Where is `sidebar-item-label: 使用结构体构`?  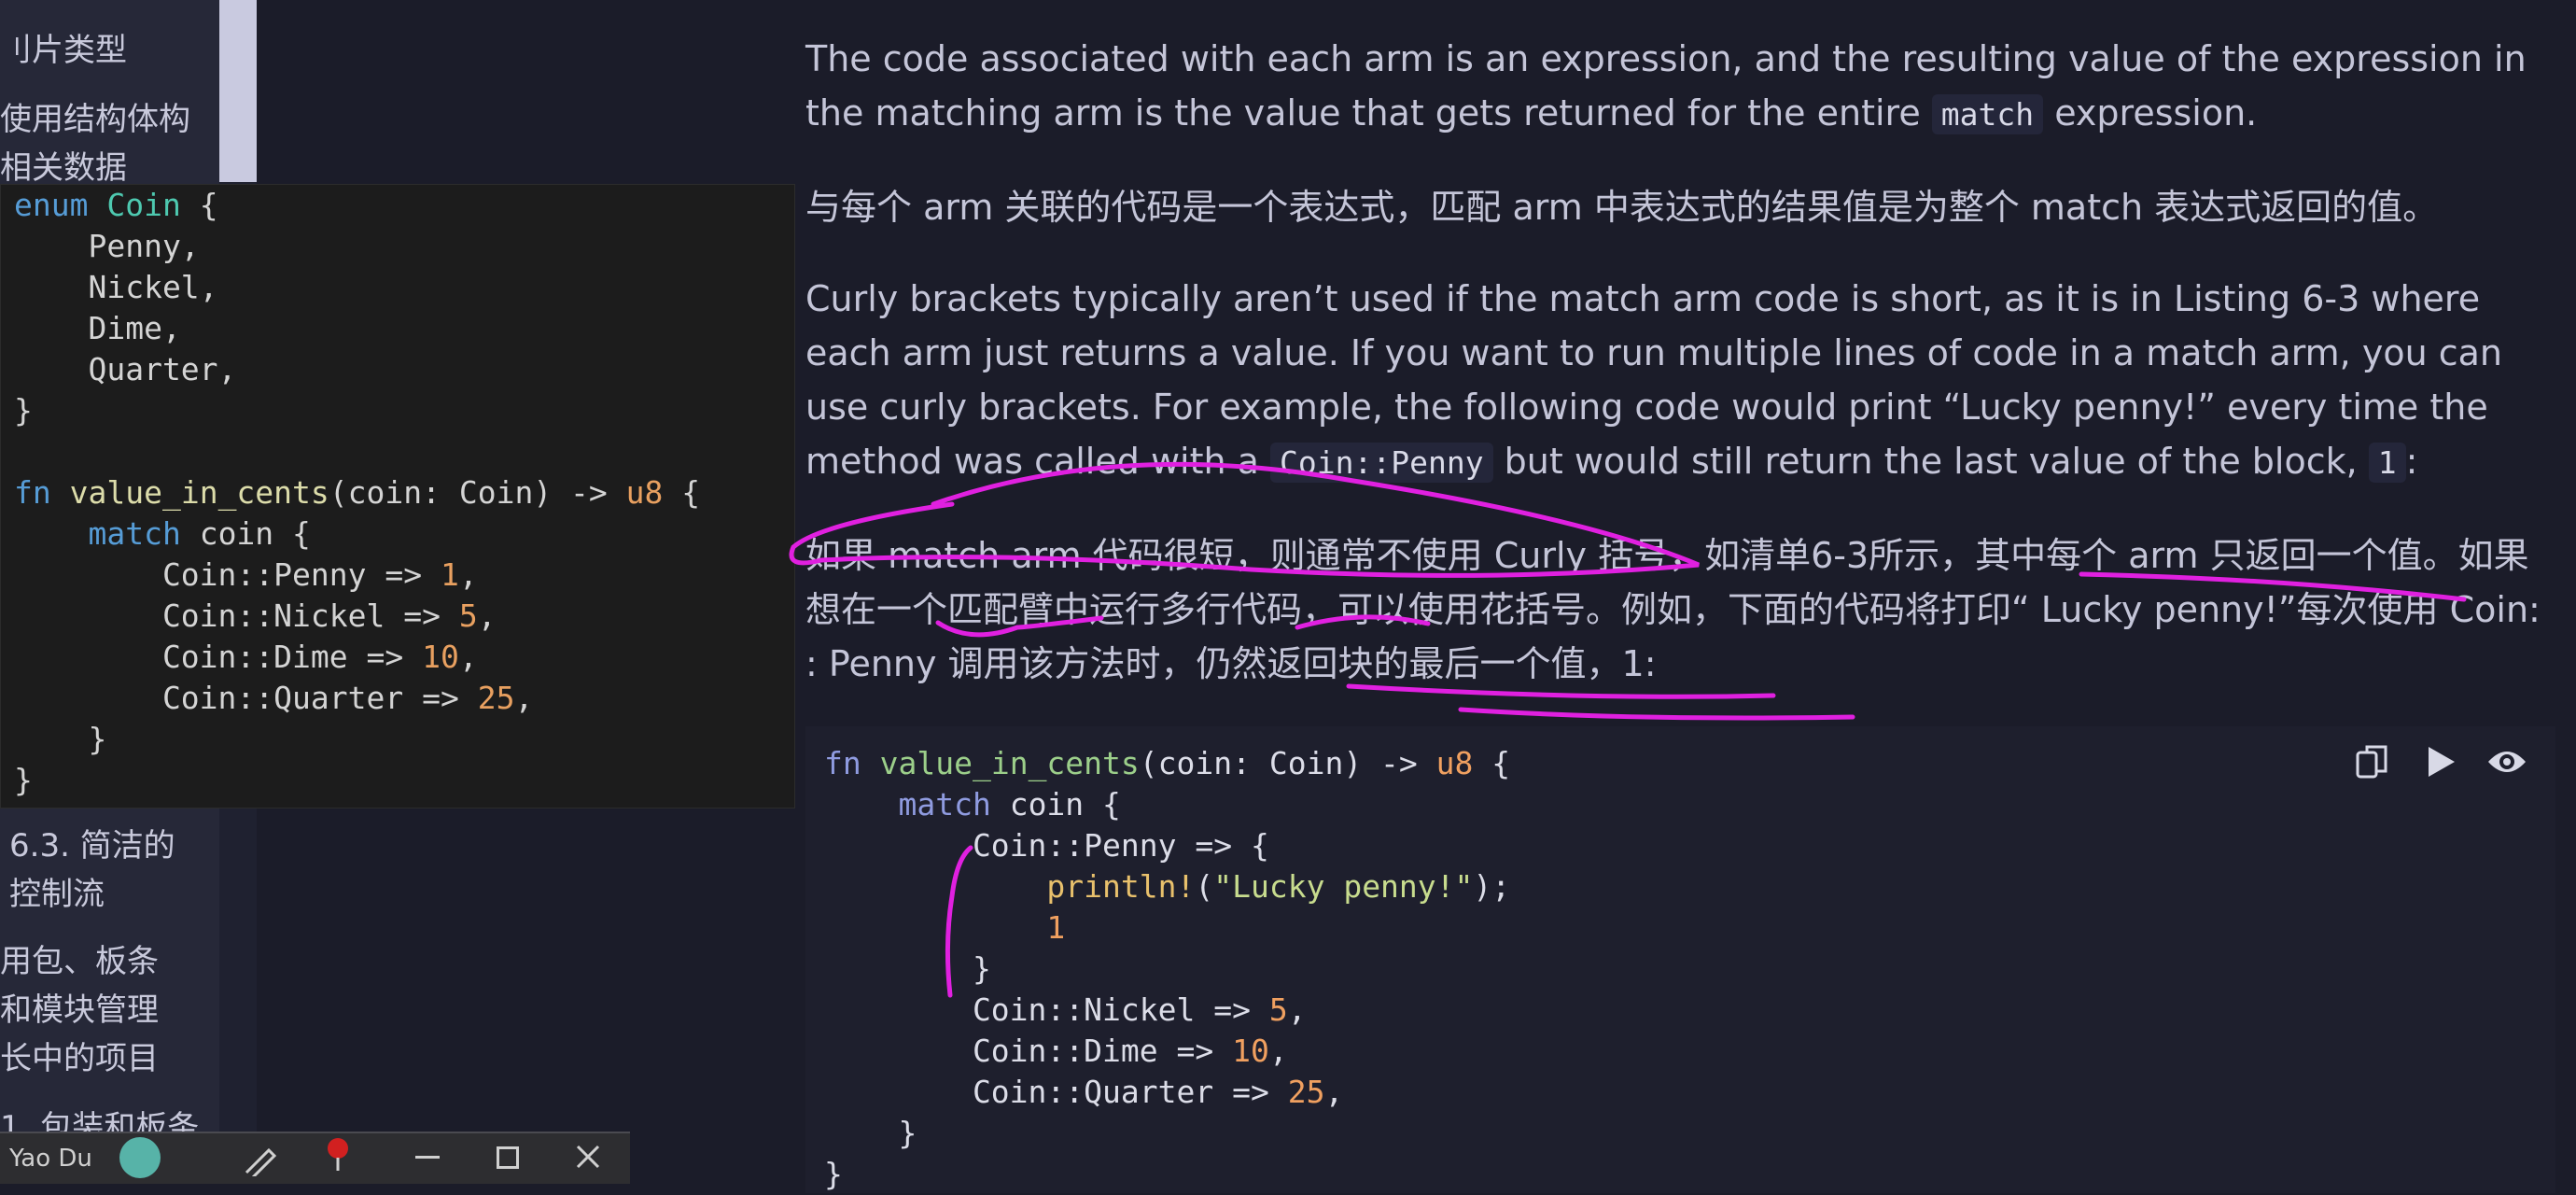
sidebar-item-label: 使用结构体构 is located at coordinates (95, 119).